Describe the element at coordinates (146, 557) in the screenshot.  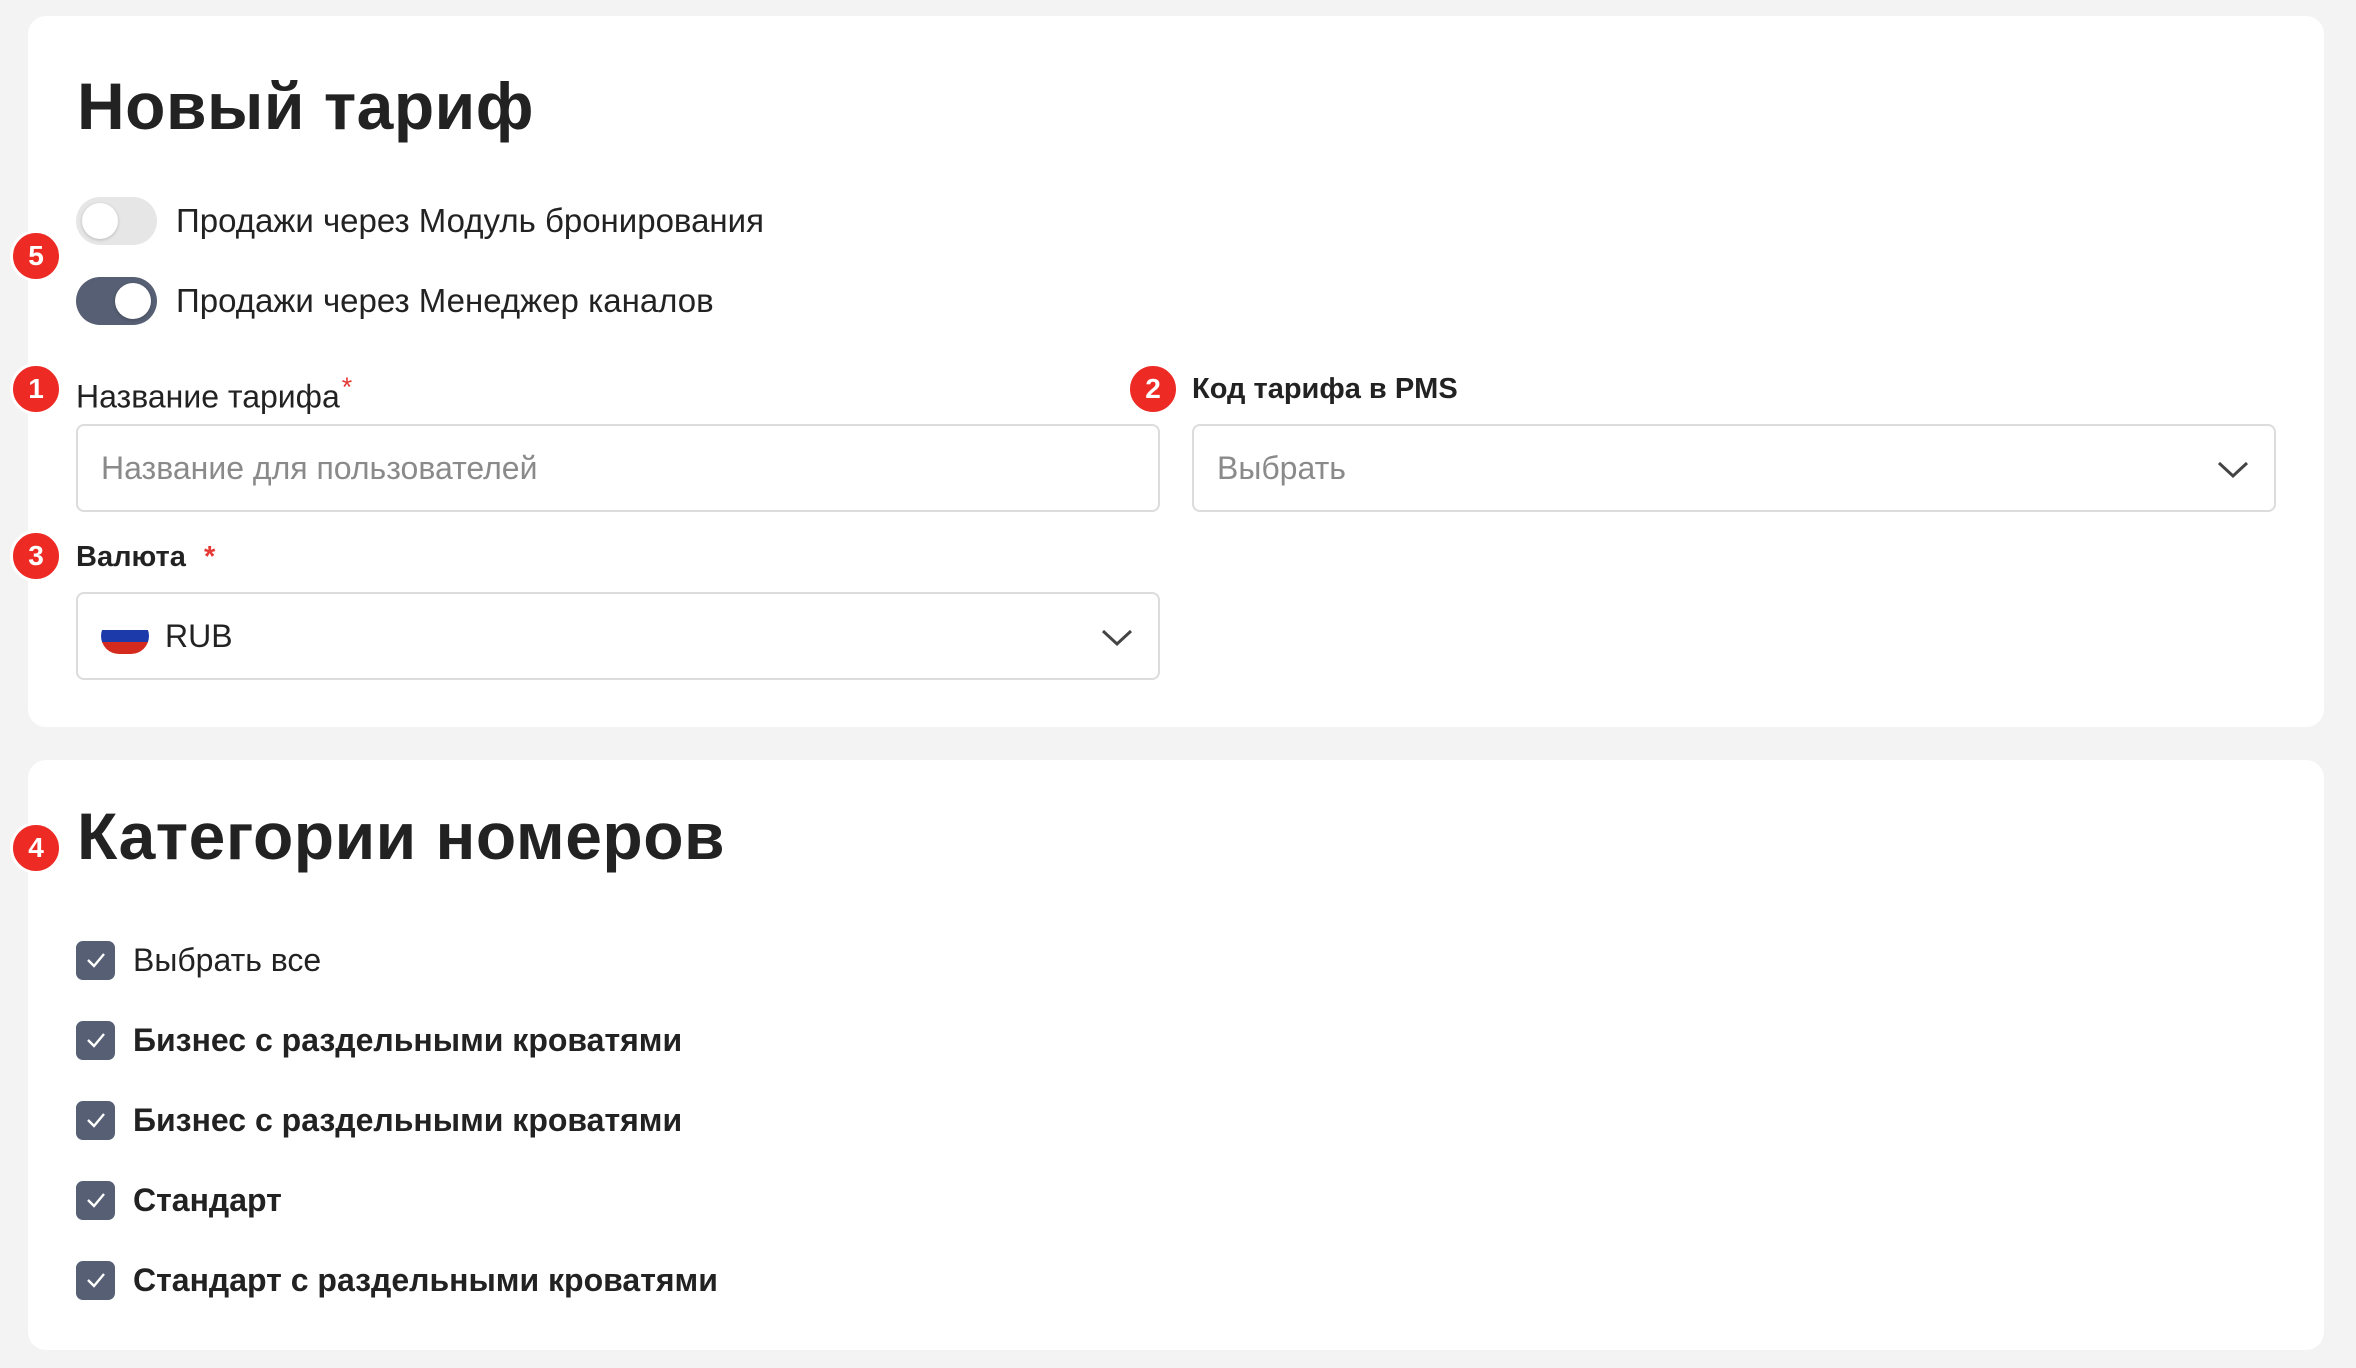
I see `currency-label: Валюта *` at that location.